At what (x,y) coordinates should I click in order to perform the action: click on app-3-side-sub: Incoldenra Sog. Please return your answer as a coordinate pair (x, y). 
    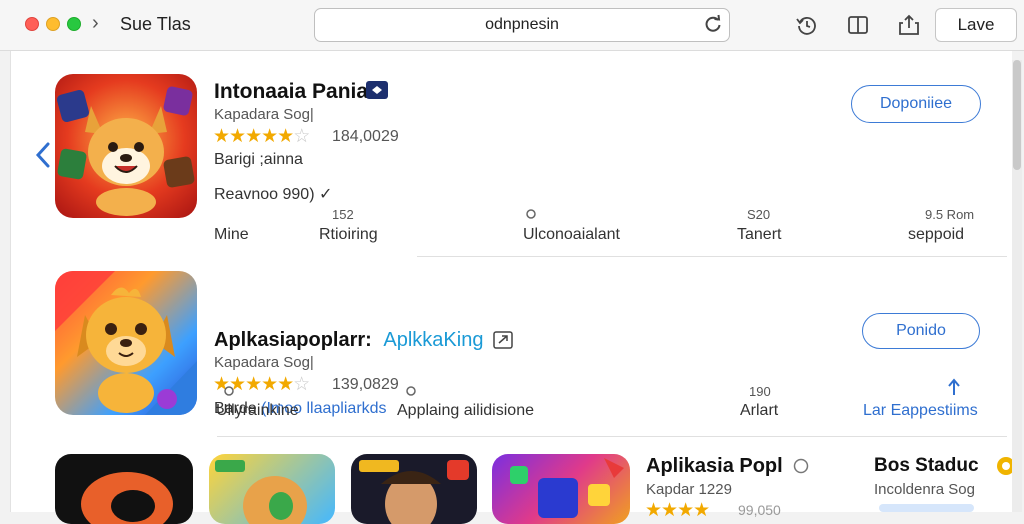
    Looking at the image, I should click on (924, 489).